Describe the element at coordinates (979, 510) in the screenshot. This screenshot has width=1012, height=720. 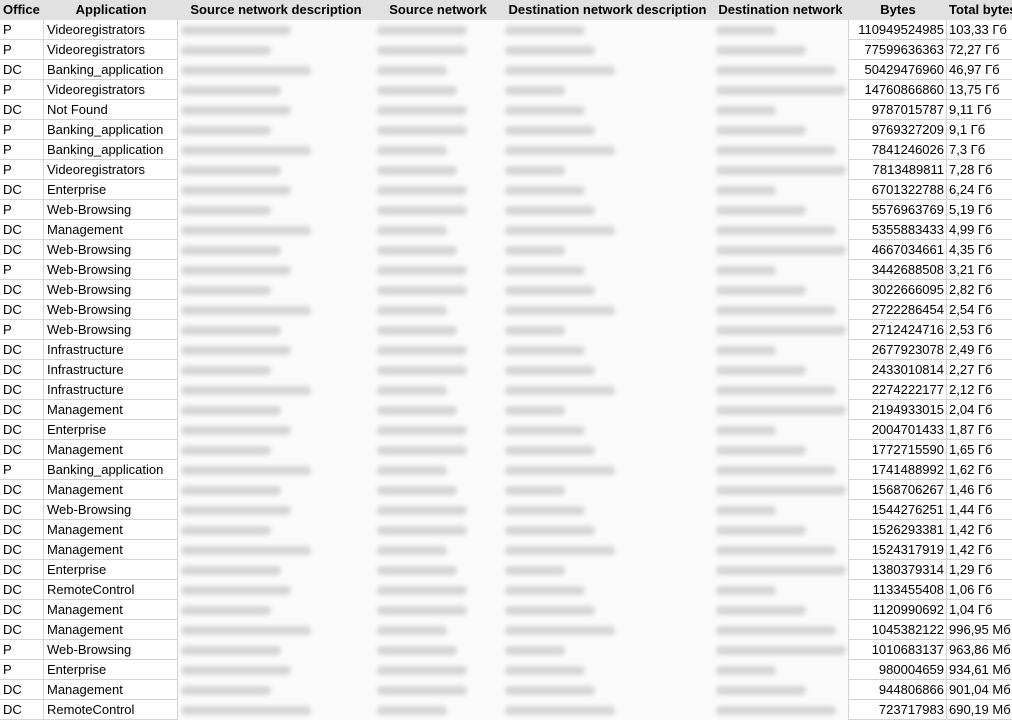
I see `cell-total-bytes: 1,44 Гб` at that location.